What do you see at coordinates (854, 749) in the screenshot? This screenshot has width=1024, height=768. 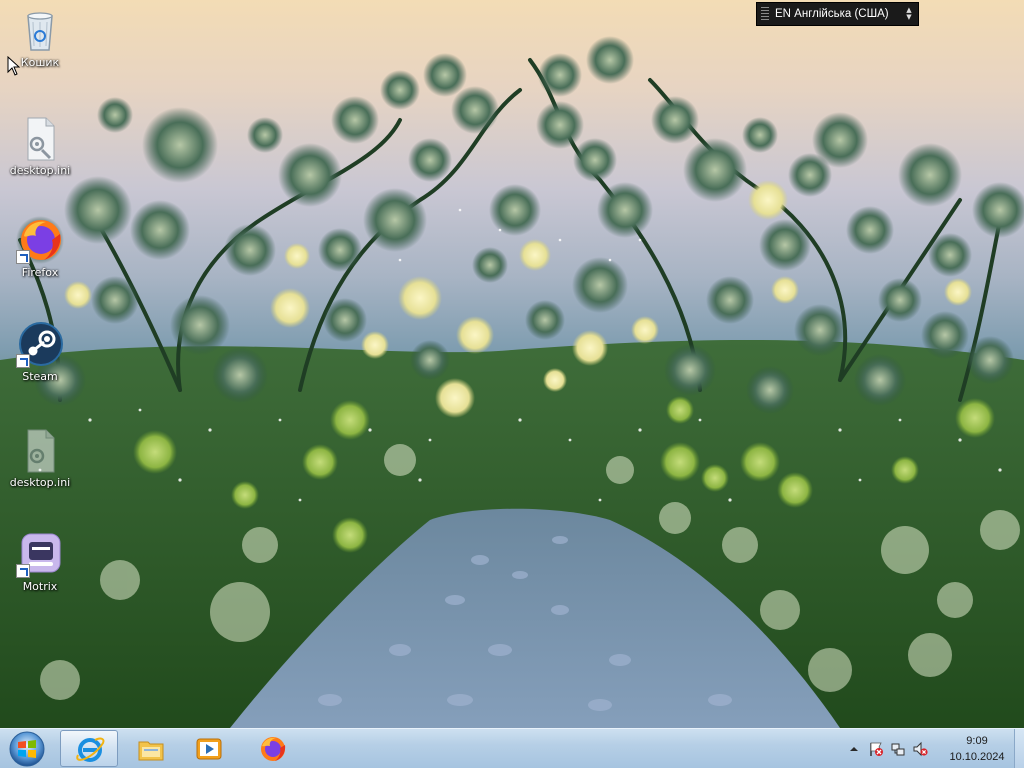 I see `show-hidden-icons-icon` at bounding box center [854, 749].